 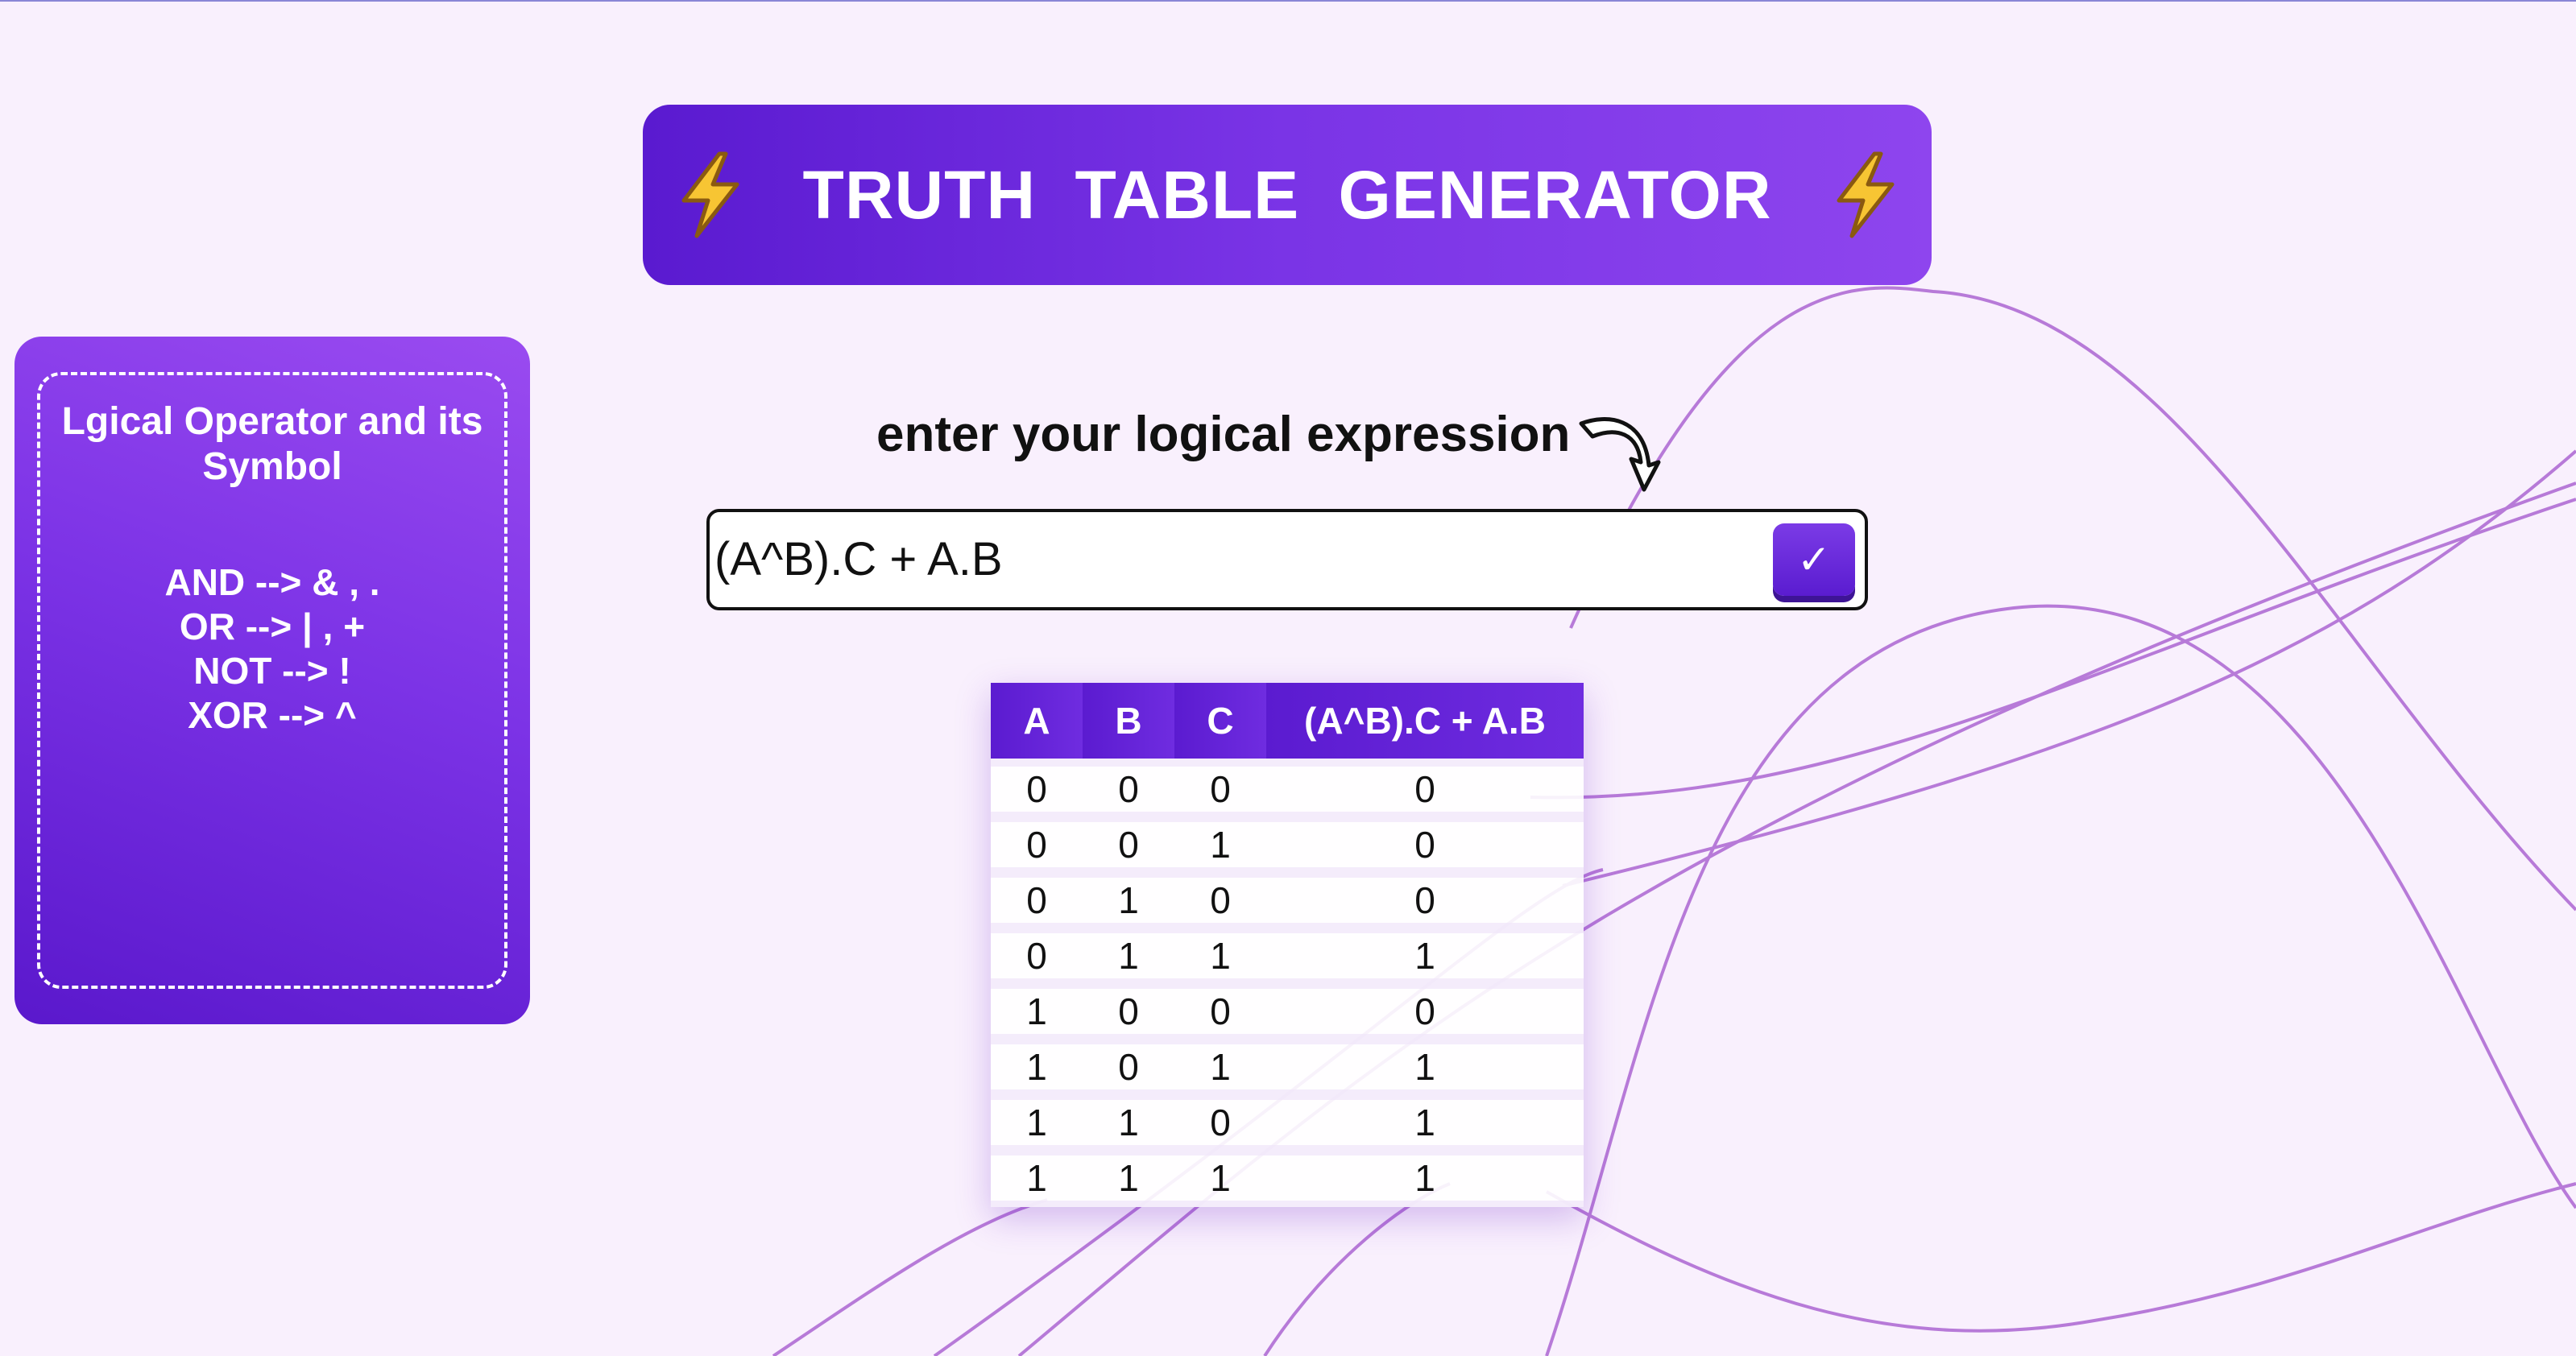 What do you see at coordinates (1220, 721) in the screenshot?
I see `column-header-c: C` at bounding box center [1220, 721].